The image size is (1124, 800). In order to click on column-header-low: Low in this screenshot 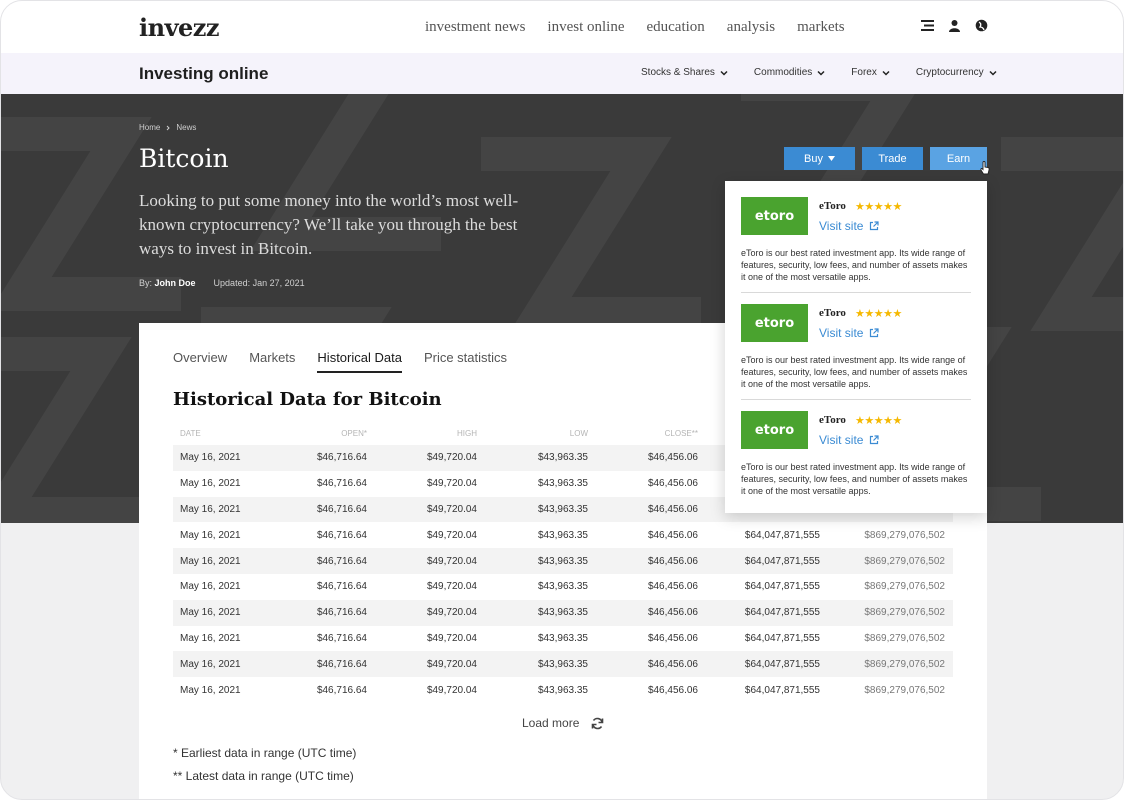, I will do `click(578, 433)`.